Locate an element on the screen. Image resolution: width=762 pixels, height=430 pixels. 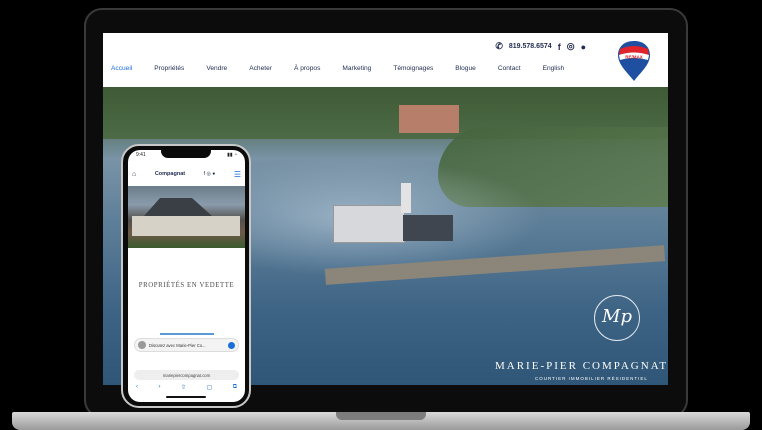
house-roof is located at coordinates (178, 207).